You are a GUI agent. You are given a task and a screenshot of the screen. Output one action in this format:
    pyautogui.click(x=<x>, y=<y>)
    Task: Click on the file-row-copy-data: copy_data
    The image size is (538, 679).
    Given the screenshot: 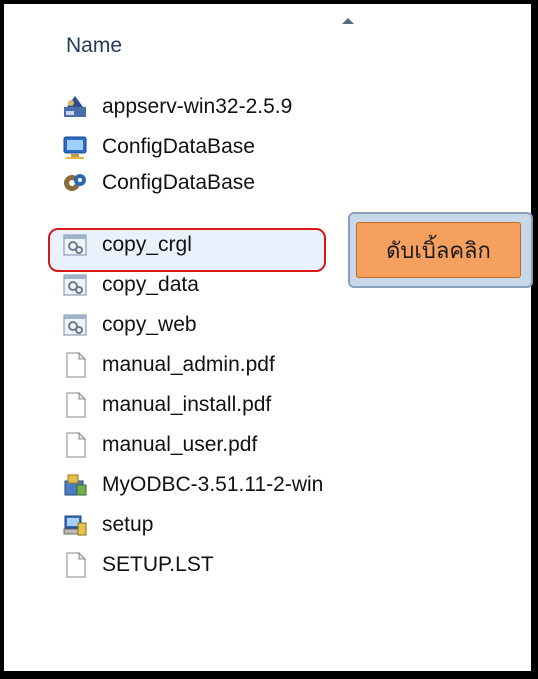 What is the action you would take?
    pyautogui.click(x=129, y=285)
    